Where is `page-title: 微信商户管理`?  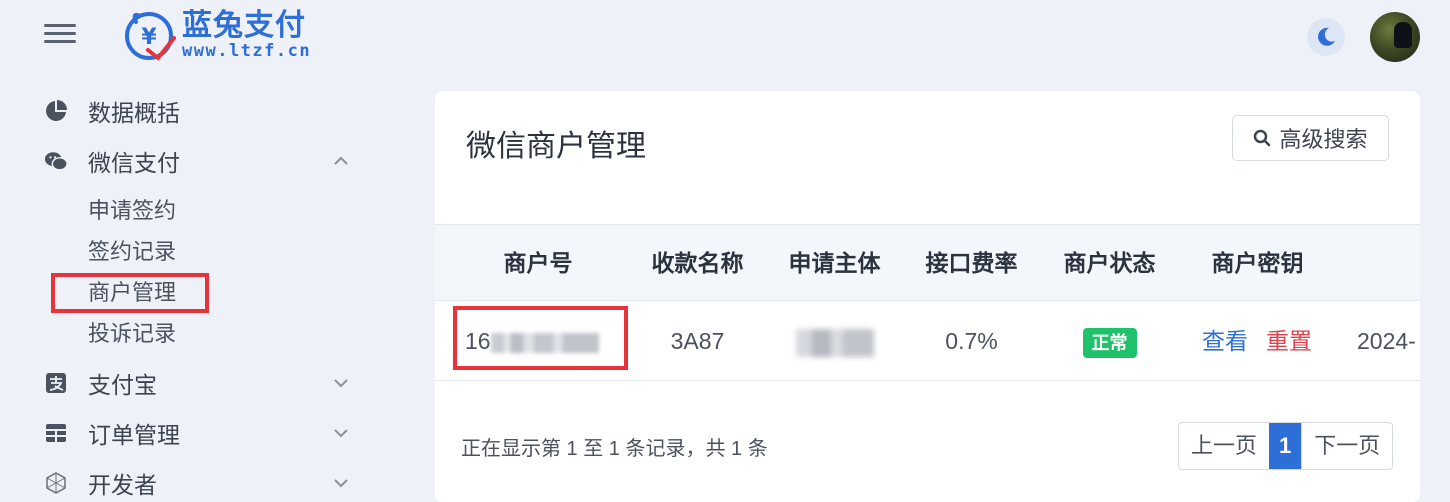 page-title: 微信商户管理 is located at coordinates (556, 146).